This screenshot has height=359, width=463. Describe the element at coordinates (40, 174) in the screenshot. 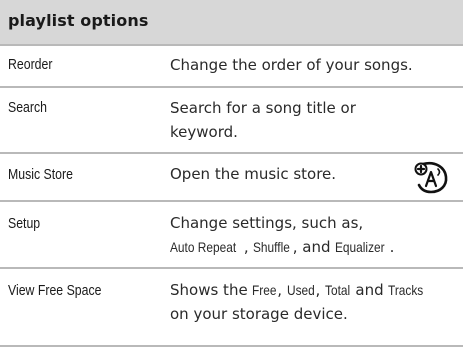

I see `term-music-store: Music Store` at that location.